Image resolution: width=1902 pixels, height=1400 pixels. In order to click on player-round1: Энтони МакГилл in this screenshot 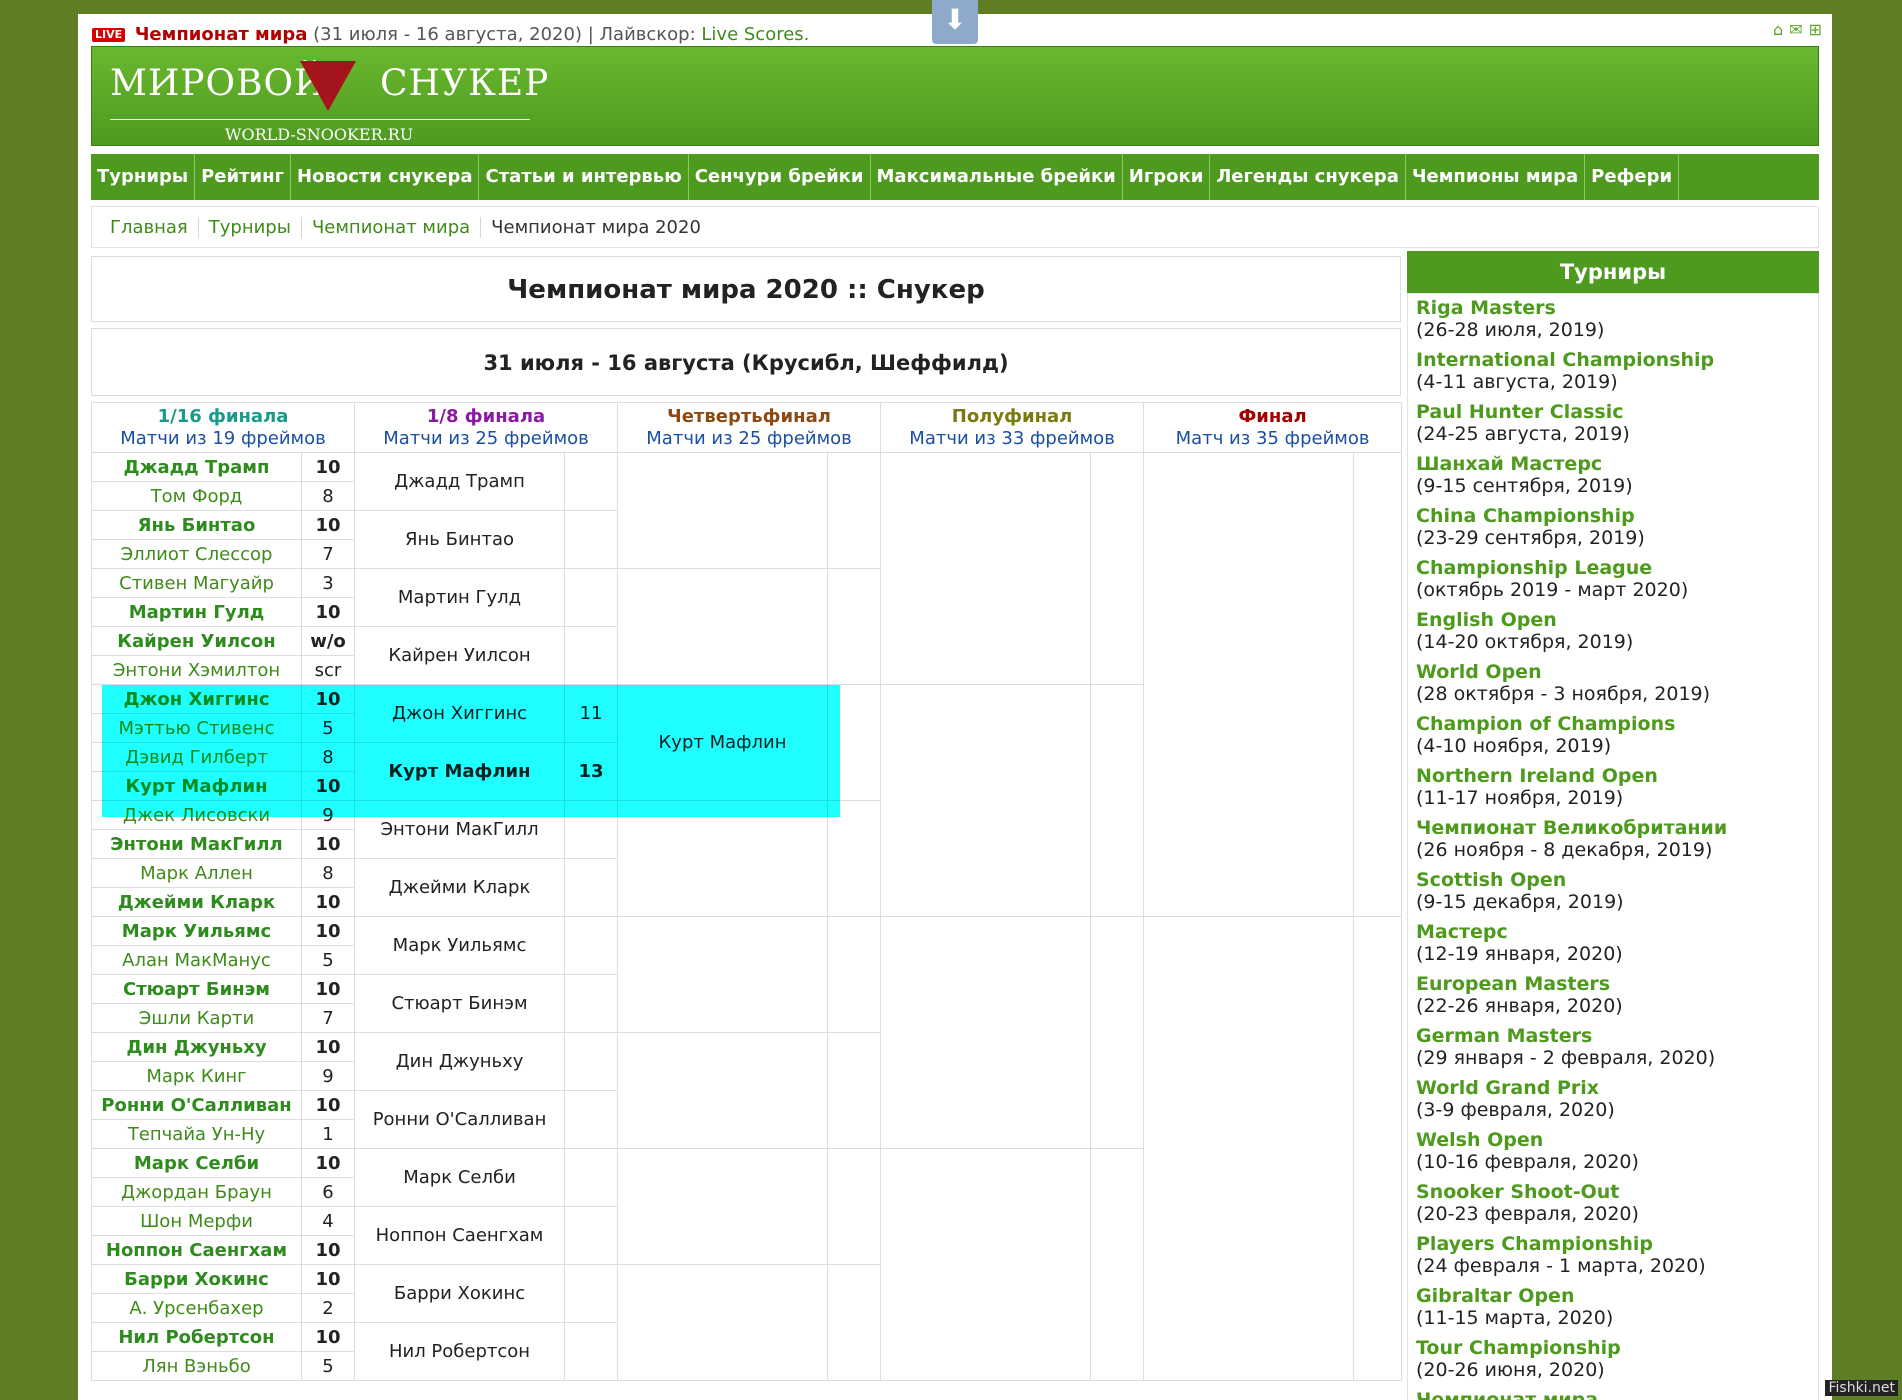, I will do `click(196, 844)`.